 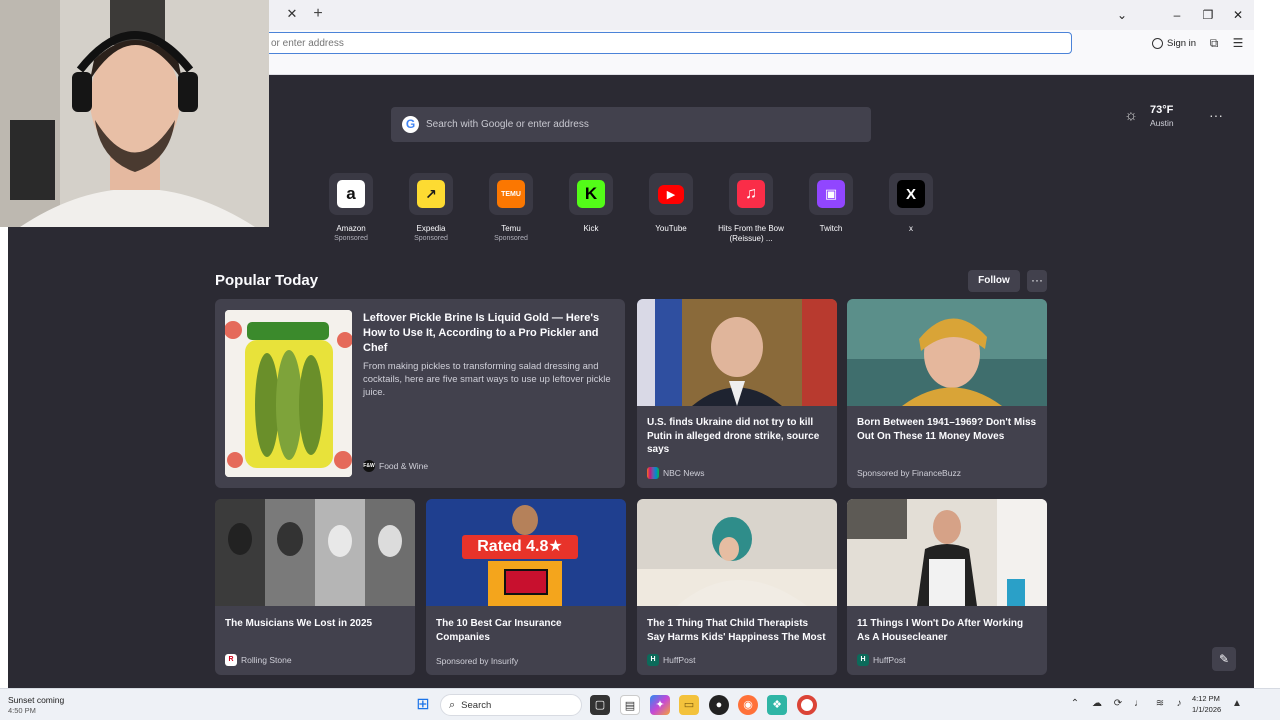 I want to click on extensions-icon: ⧉, so click(x=1214, y=43).